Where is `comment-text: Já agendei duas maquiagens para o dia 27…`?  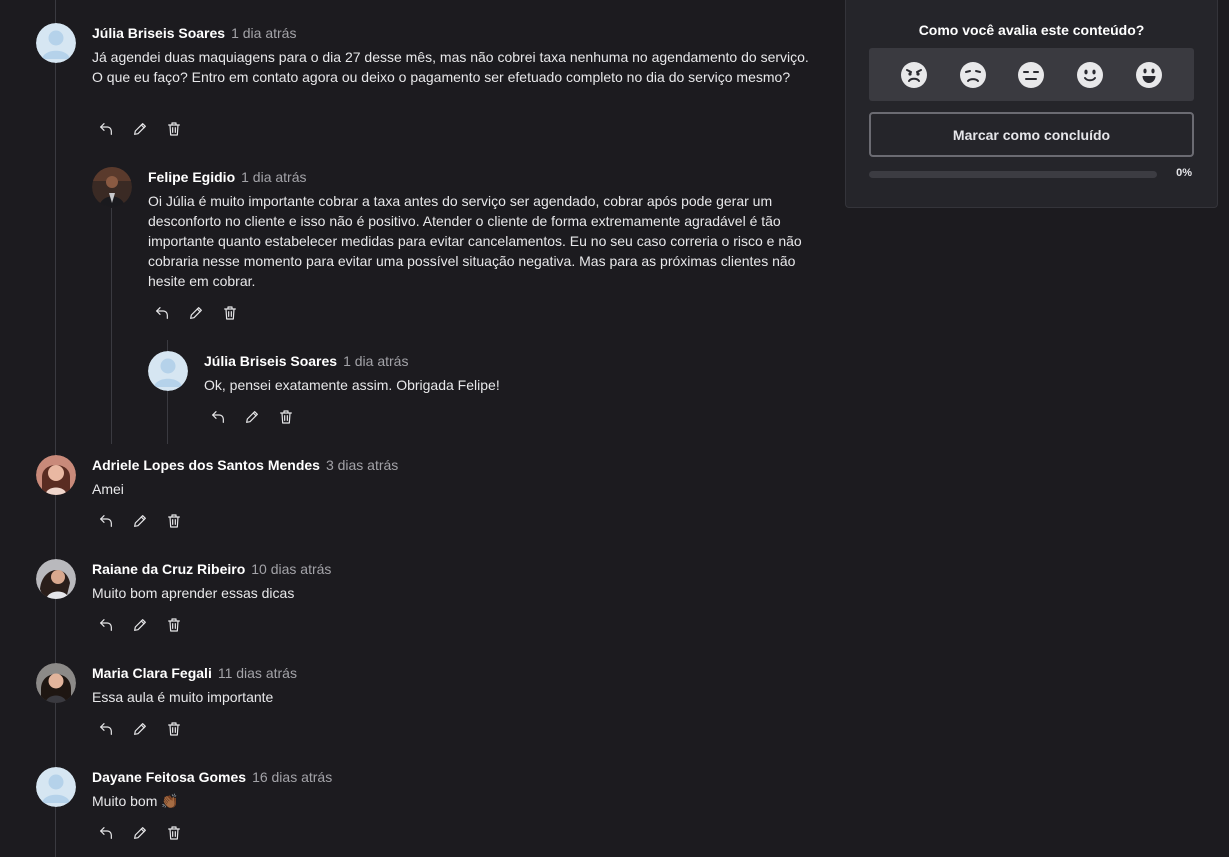 comment-text: Já agendei duas maquiagens para o dia 27… is located at coordinates (450, 67).